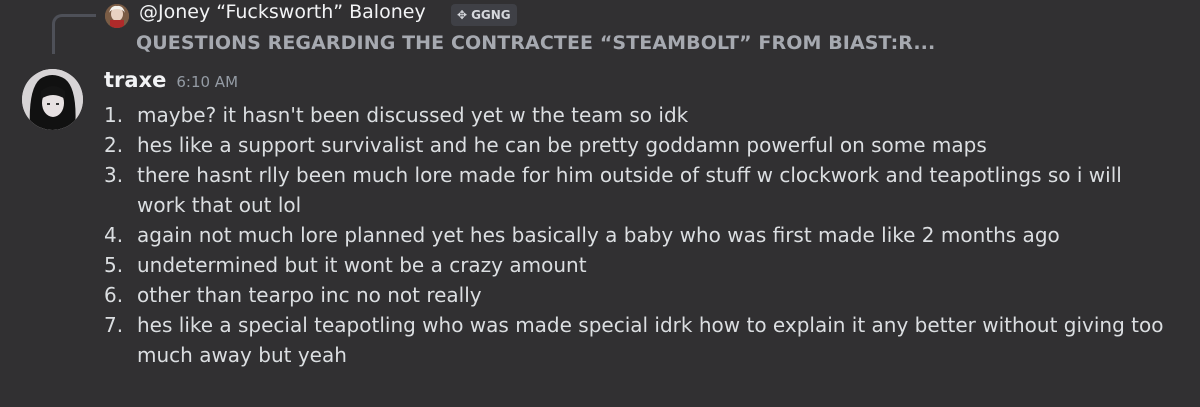 The height and width of the screenshot is (407, 1200). I want to click on reply-connector-line, so click(74, 34).